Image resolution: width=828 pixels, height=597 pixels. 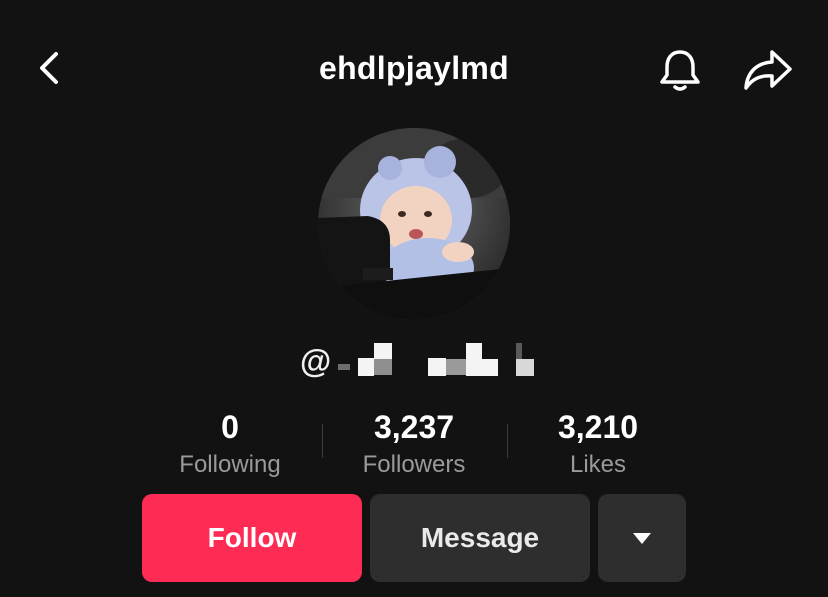 What do you see at coordinates (414, 464) in the screenshot?
I see `stat-label: Followers` at bounding box center [414, 464].